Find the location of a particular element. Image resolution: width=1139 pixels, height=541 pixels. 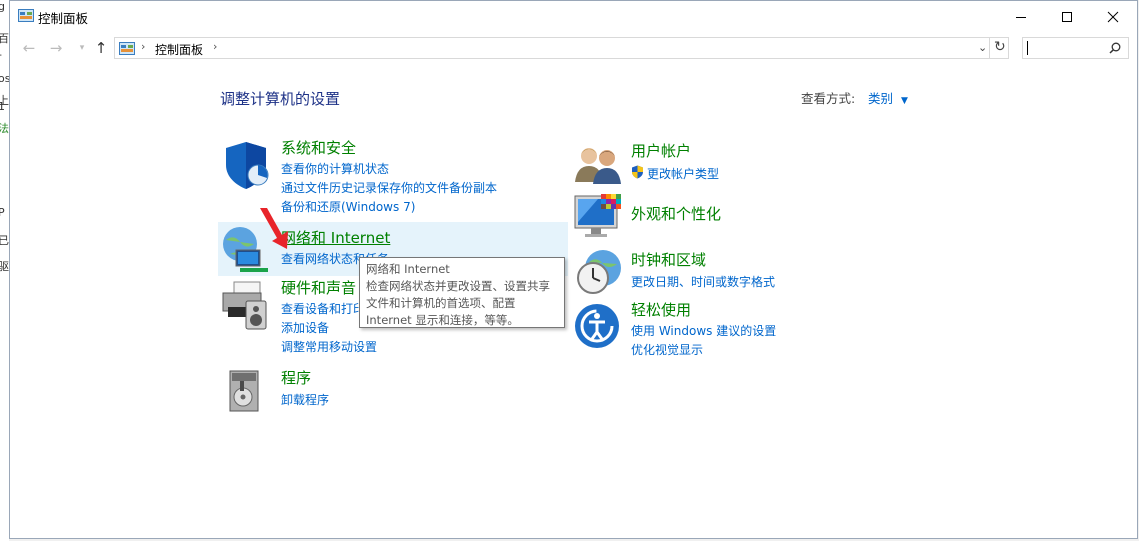

category-user-accounts: 用户帐户 is located at coordinates (661, 150).